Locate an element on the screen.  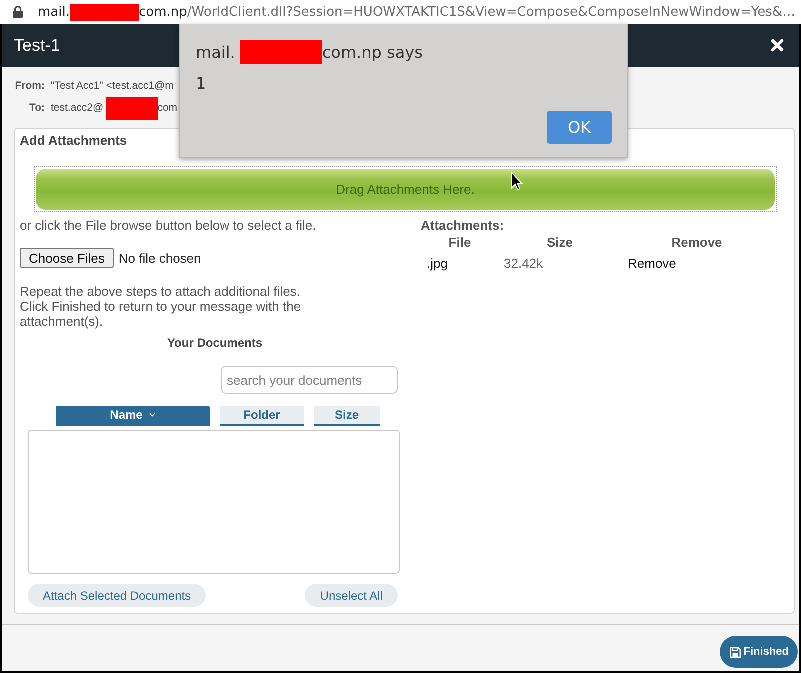
dialog-title: mail. is located at coordinates (216, 52).